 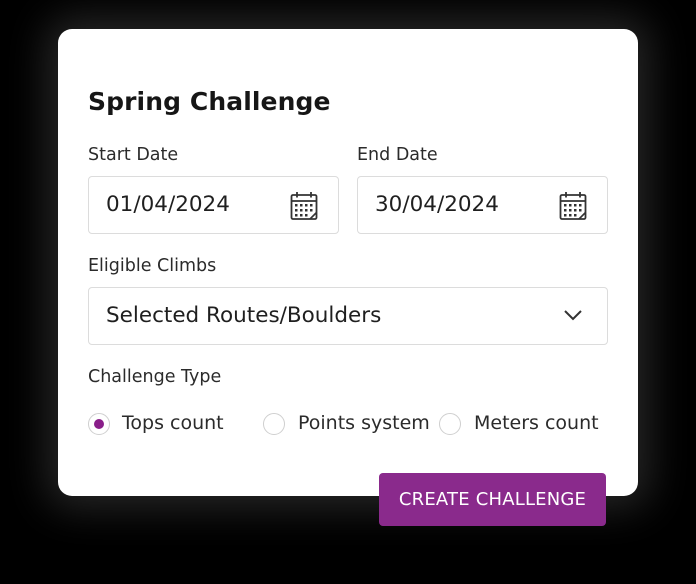 I want to click on end-date-field: 30/04/2024, so click(x=482, y=205).